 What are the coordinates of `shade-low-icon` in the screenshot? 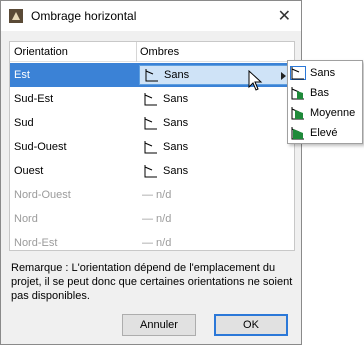 It's located at (298, 93).